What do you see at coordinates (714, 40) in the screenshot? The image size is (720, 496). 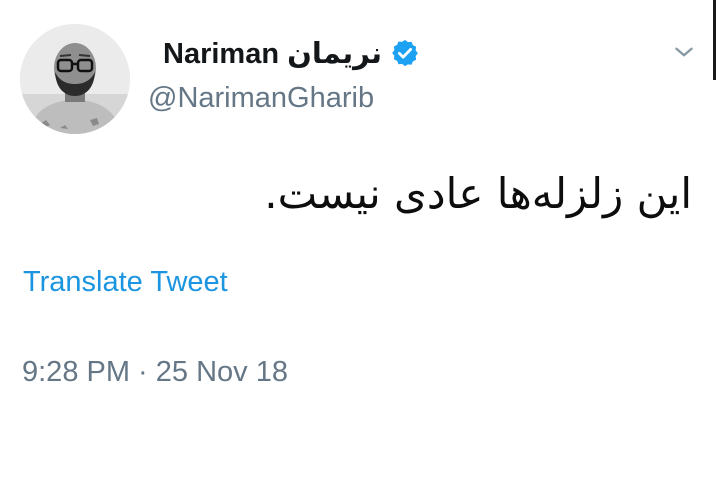 I see `window-edge-divider` at bounding box center [714, 40].